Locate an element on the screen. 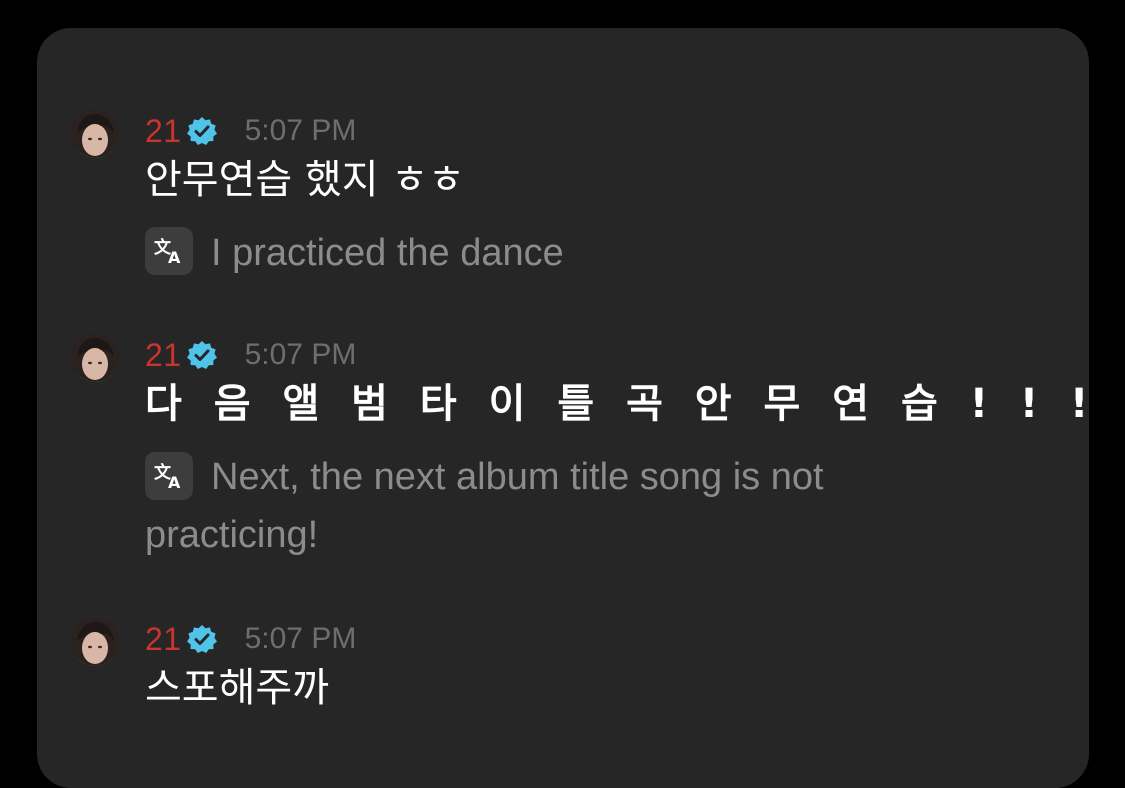 The image size is (1125, 788). message-item: 21 5:07 PM 스포해주까 is located at coordinates (563, 673).